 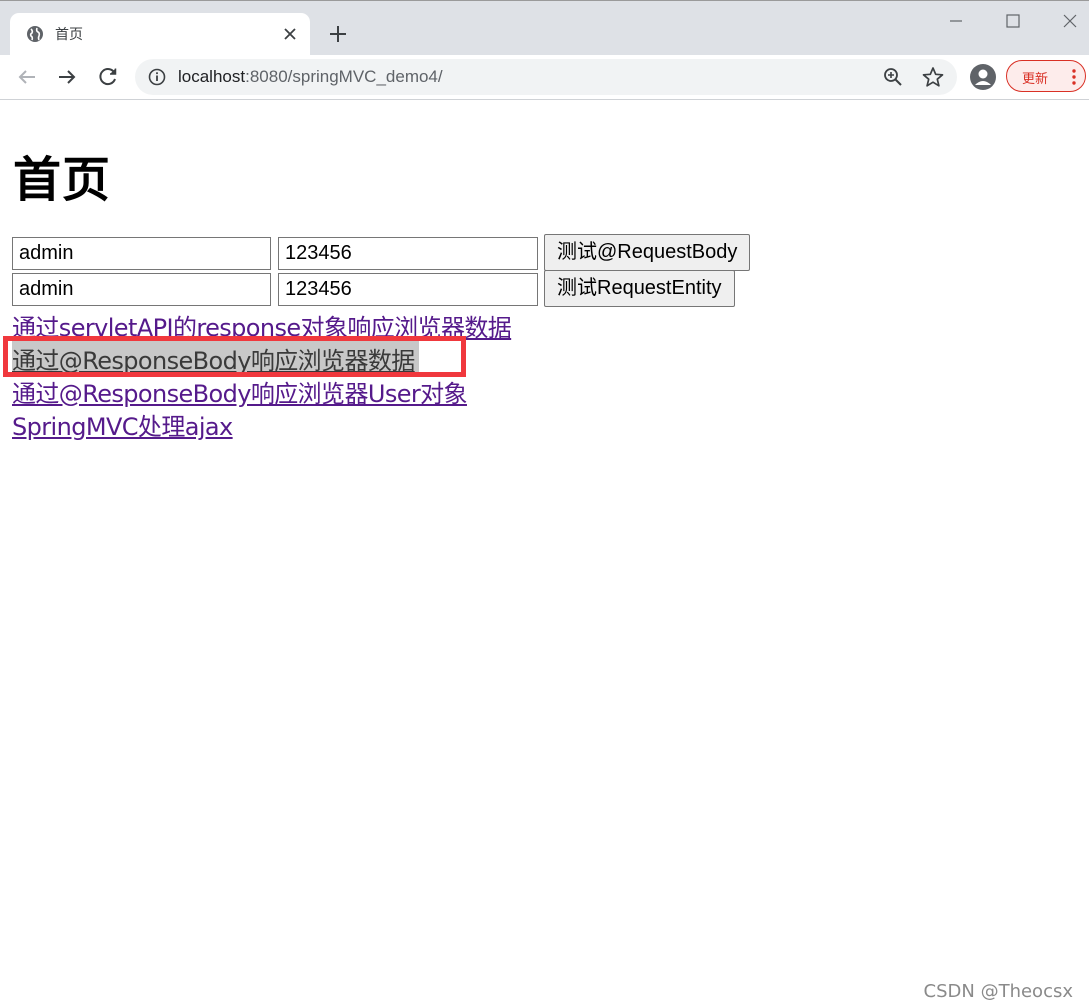 I want to click on test-requestentity-button: 测试RequestEntity, so click(x=639, y=288).